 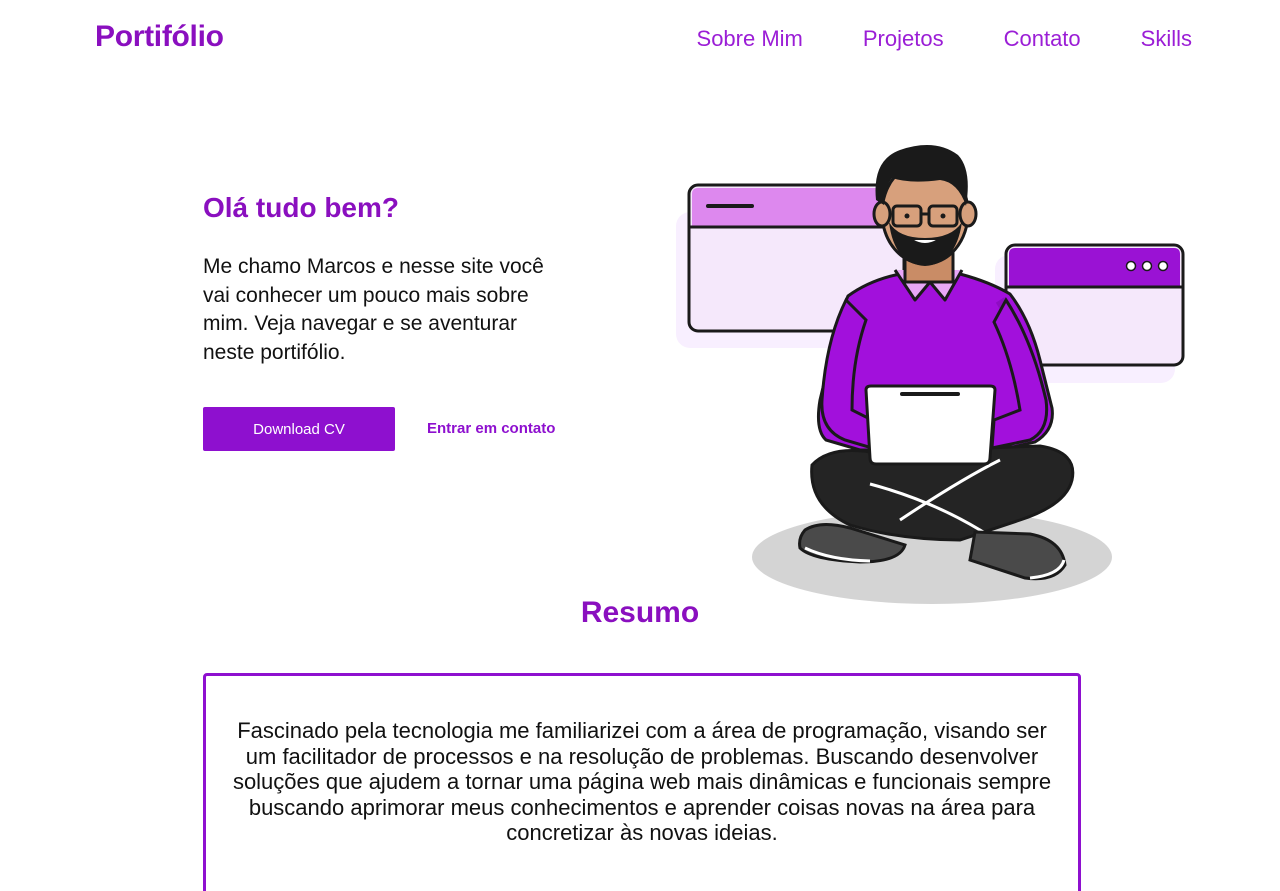 I want to click on nav-item-sobre-mim: Sobre Mim, so click(x=750, y=39).